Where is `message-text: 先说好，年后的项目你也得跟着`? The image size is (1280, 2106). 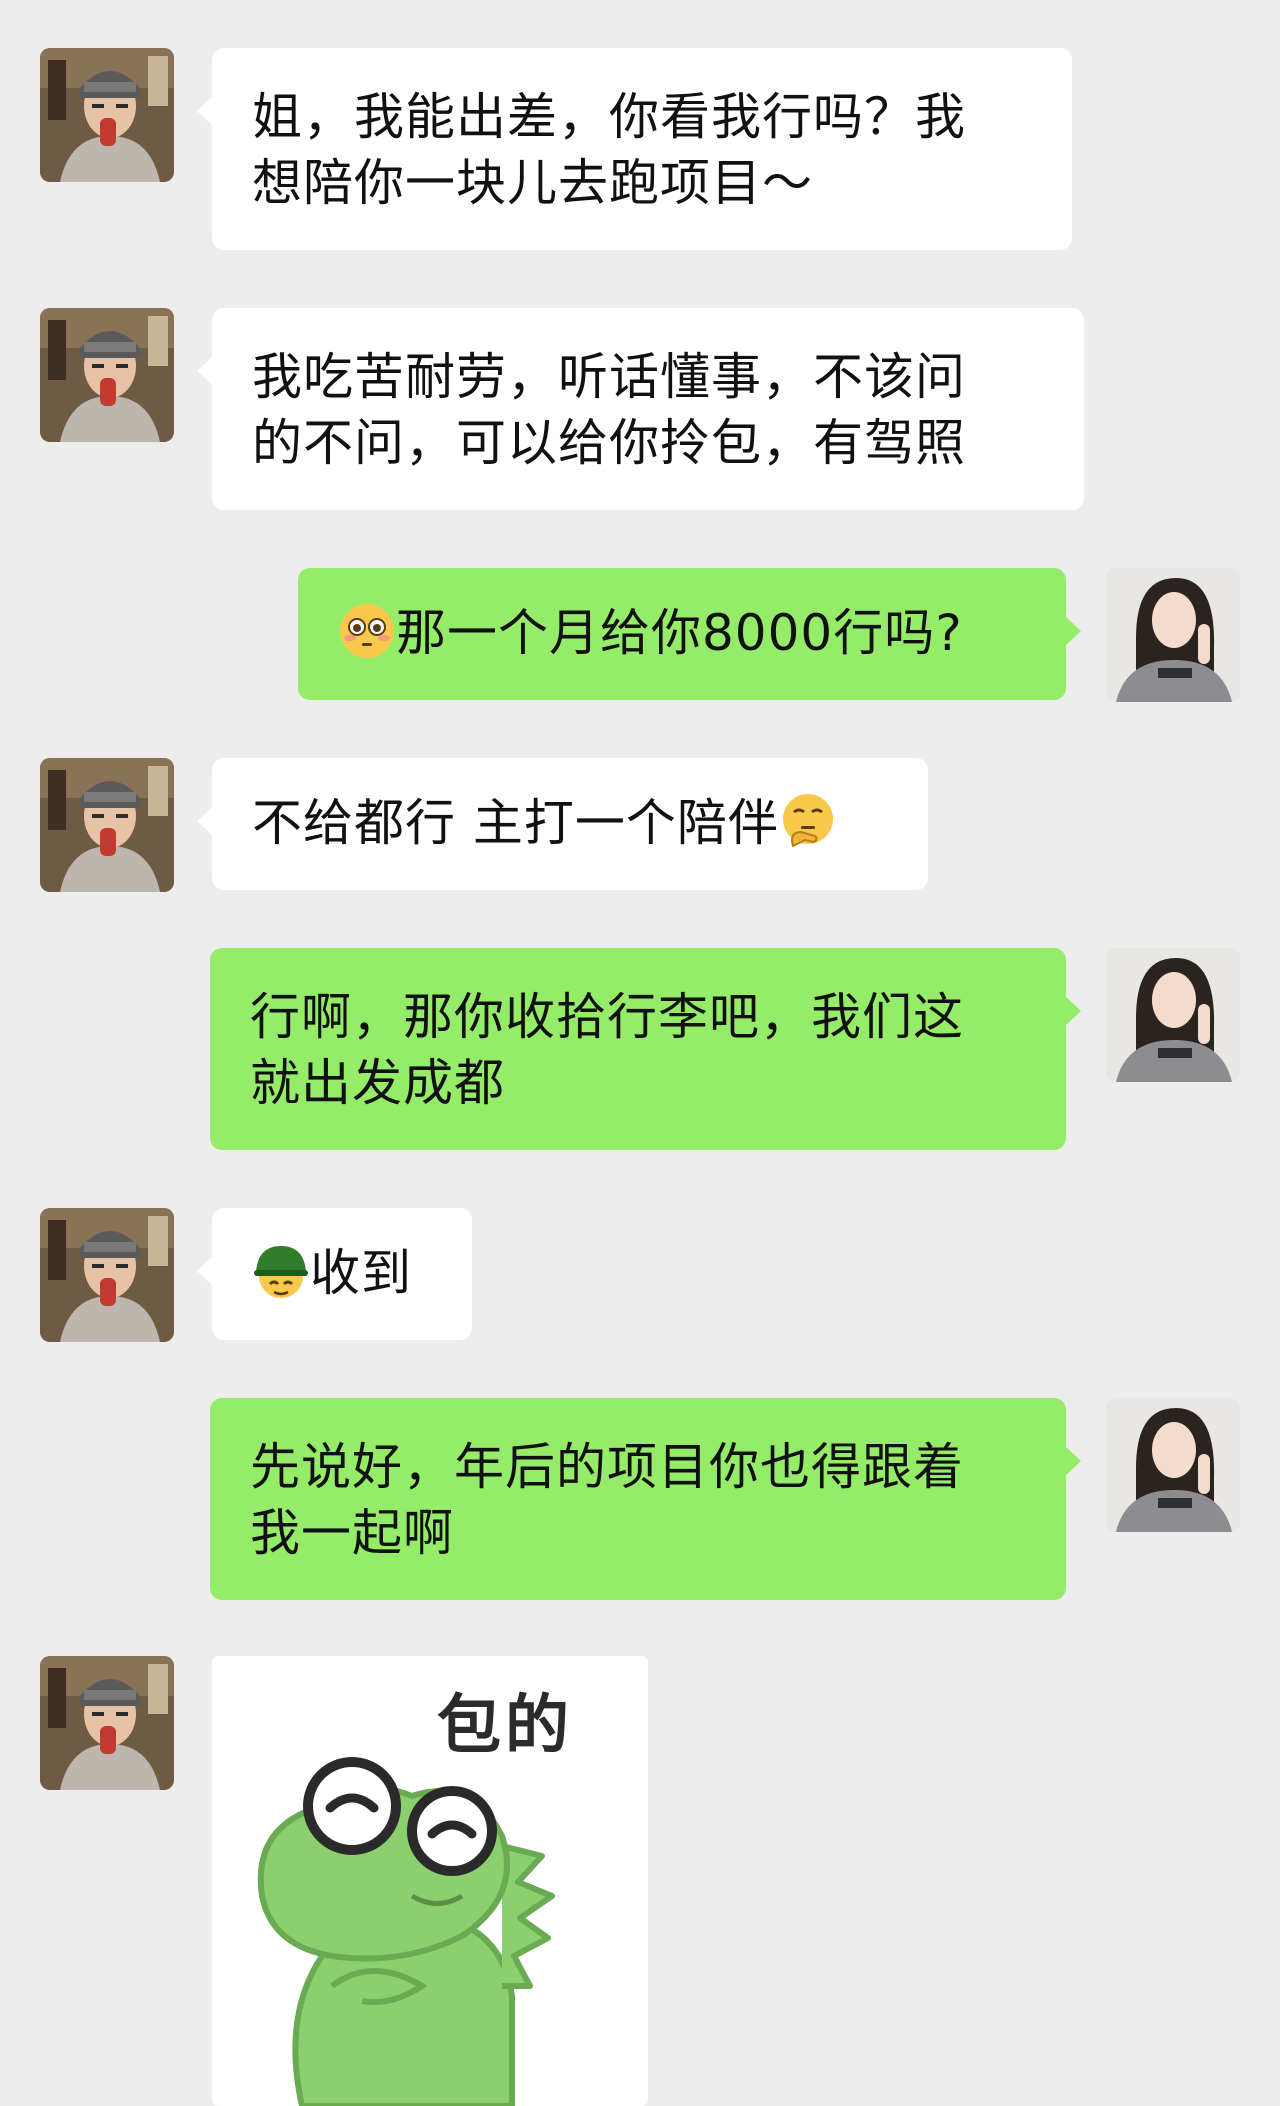 message-text: 先说好，年后的项目你也得跟着 is located at coordinates (607, 1467).